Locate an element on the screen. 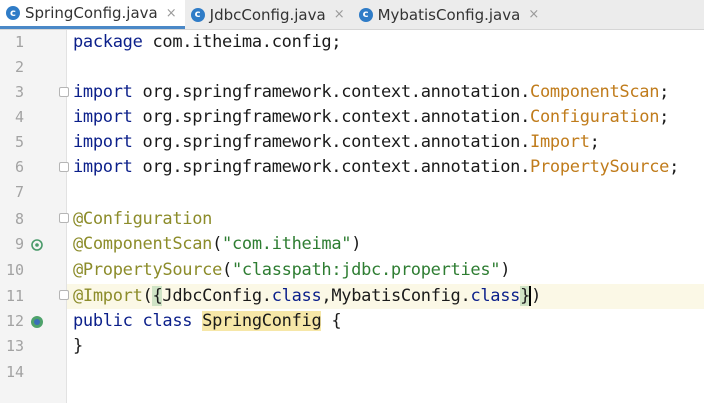  code-line-8: @Configuration is located at coordinates (142, 219).